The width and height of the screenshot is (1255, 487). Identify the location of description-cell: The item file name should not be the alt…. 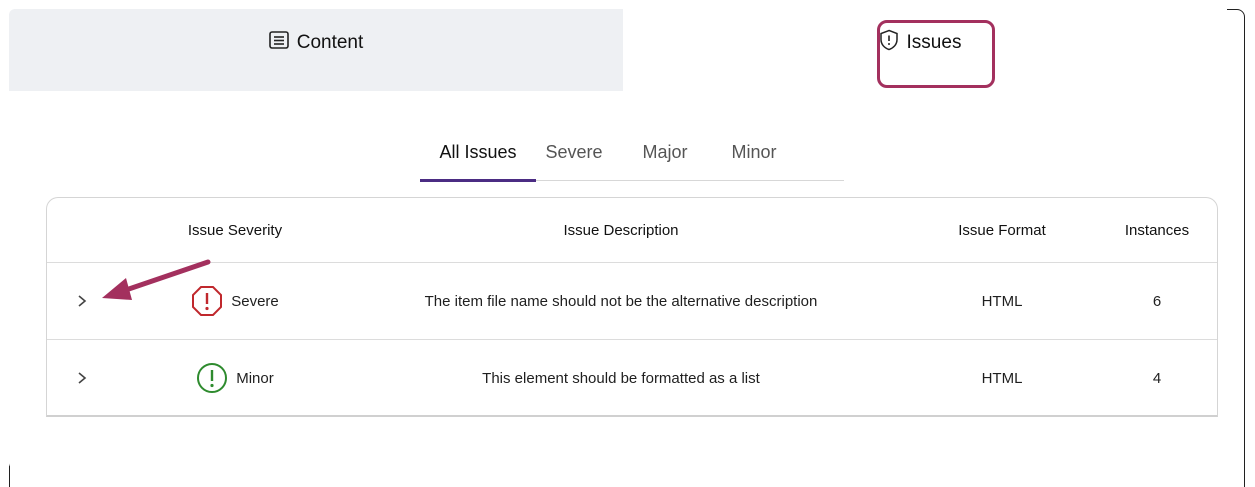
(621, 301).